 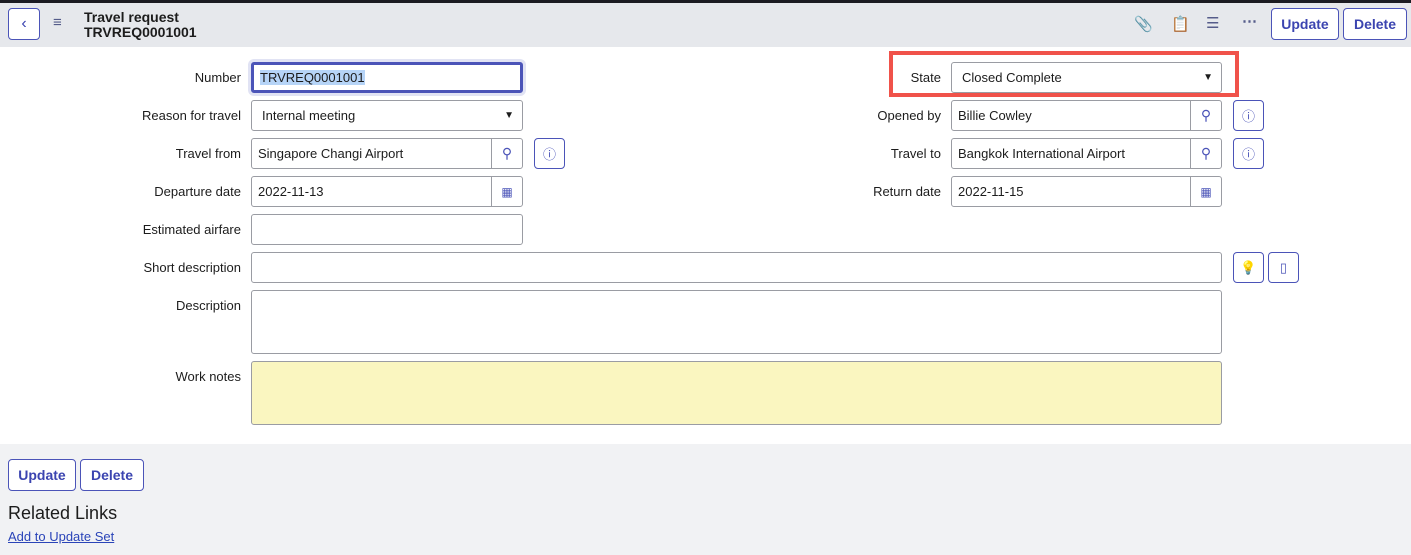 I want to click on airfare-label: Estimated airfare, so click(x=191, y=229).